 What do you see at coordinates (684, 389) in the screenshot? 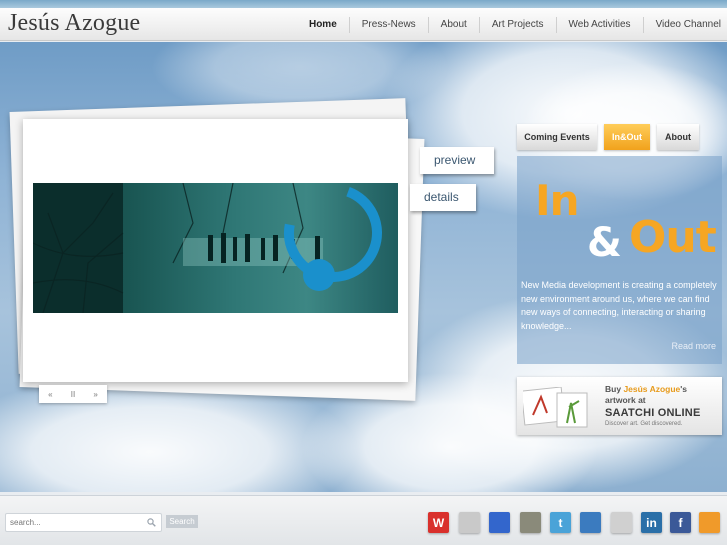
I see `banner-suffix: 's` at bounding box center [684, 389].